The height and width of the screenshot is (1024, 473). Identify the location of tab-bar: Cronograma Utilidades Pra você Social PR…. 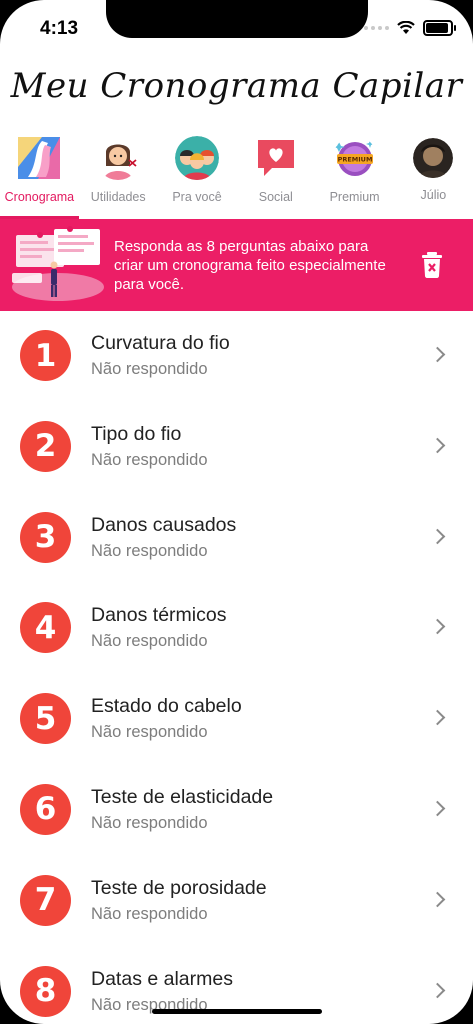
(236, 173).